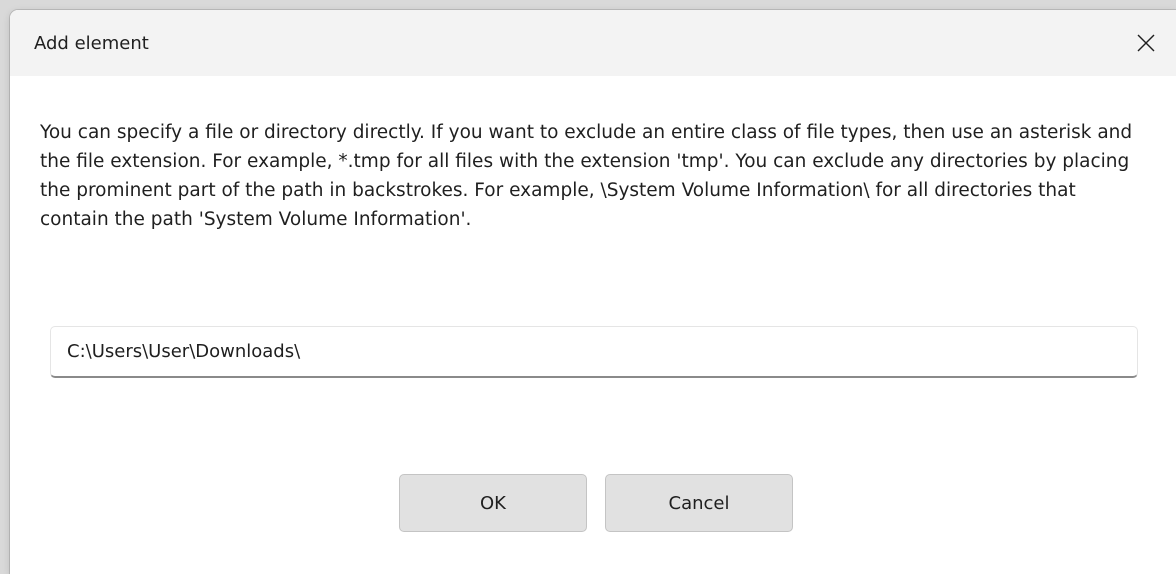  What do you see at coordinates (593, 43) in the screenshot?
I see `title-bar: Add element` at bounding box center [593, 43].